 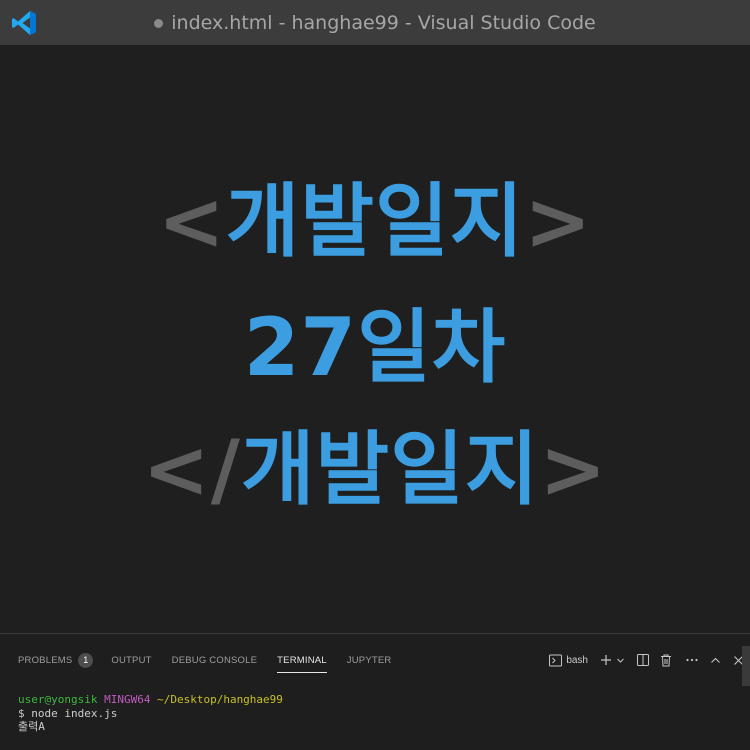 I want to click on tab-output-label: OUTPUT, so click(x=131, y=660).